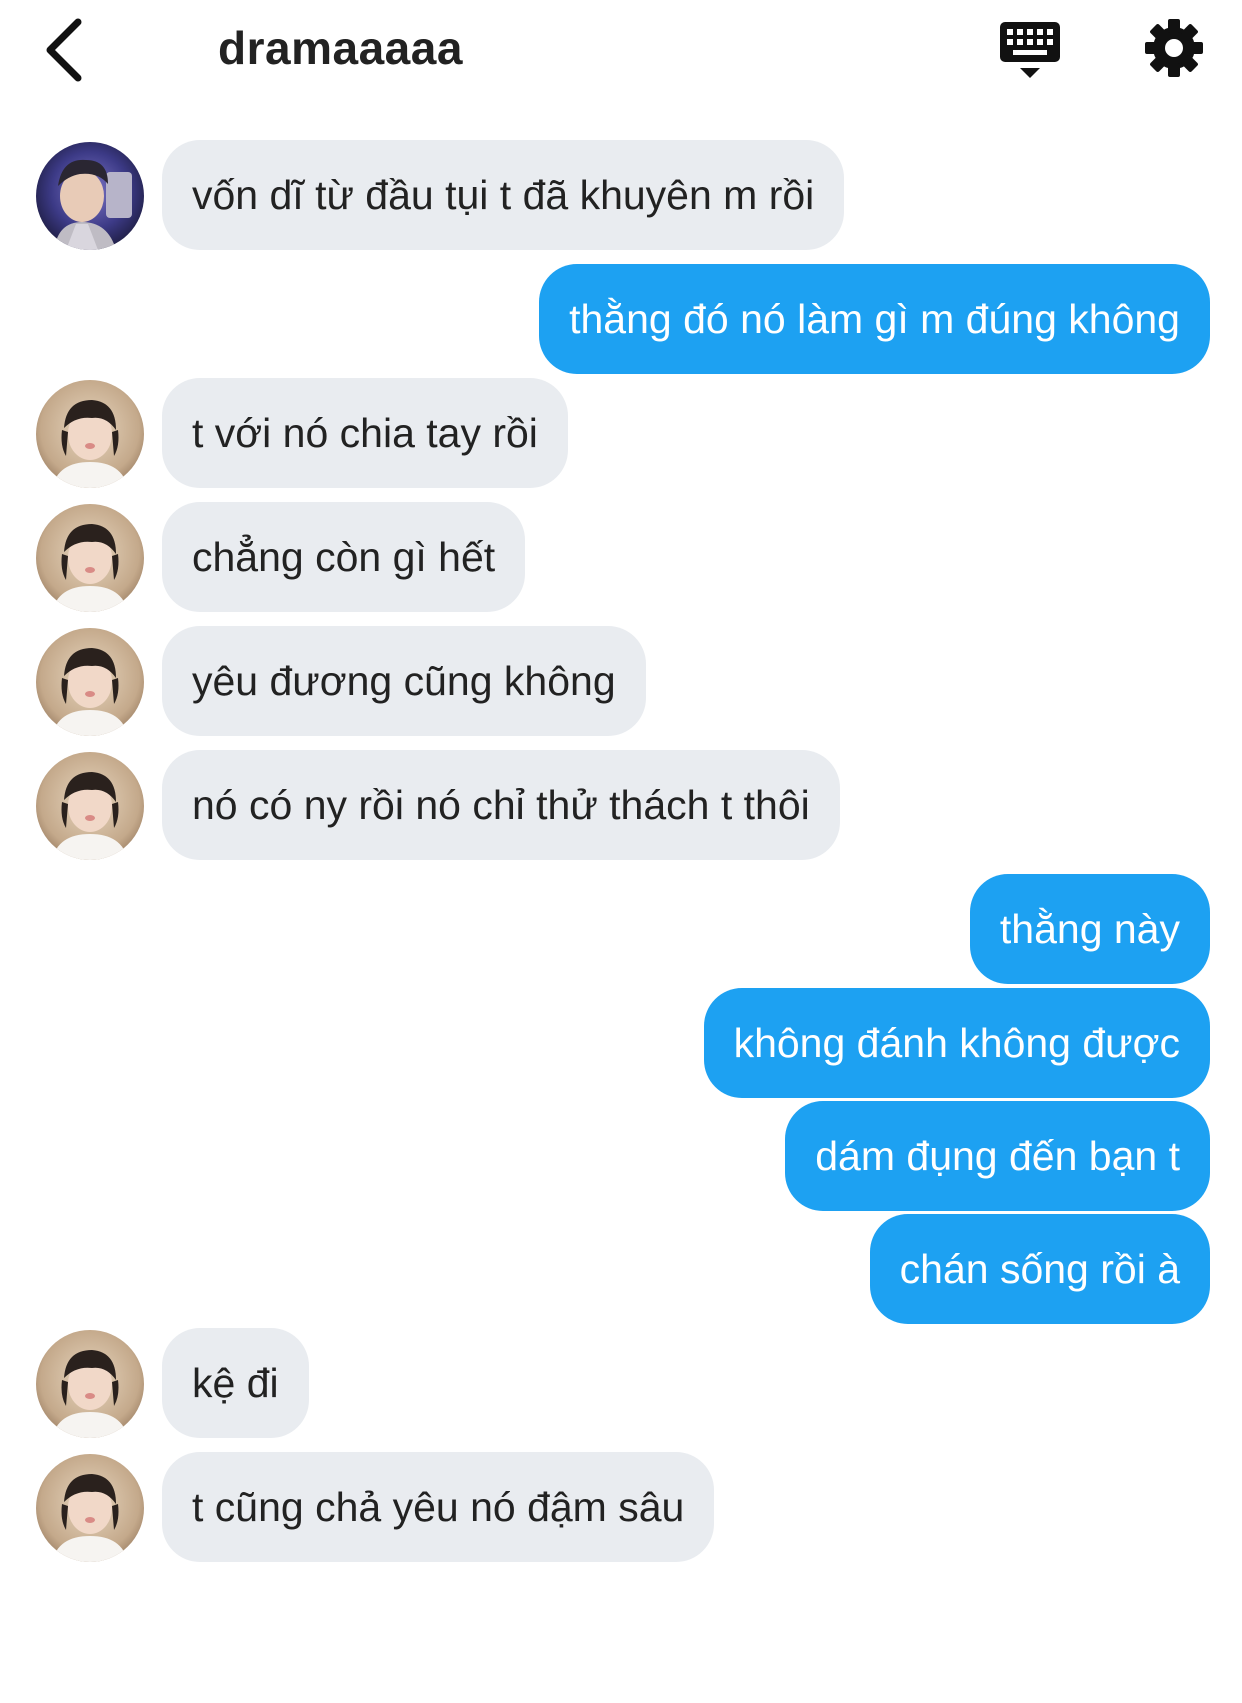  Describe the element at coordinates (874, 319) in the screenshot. I see `outgoing-message-bubble: thằng đó nó làm gì m đúng không` at that location.